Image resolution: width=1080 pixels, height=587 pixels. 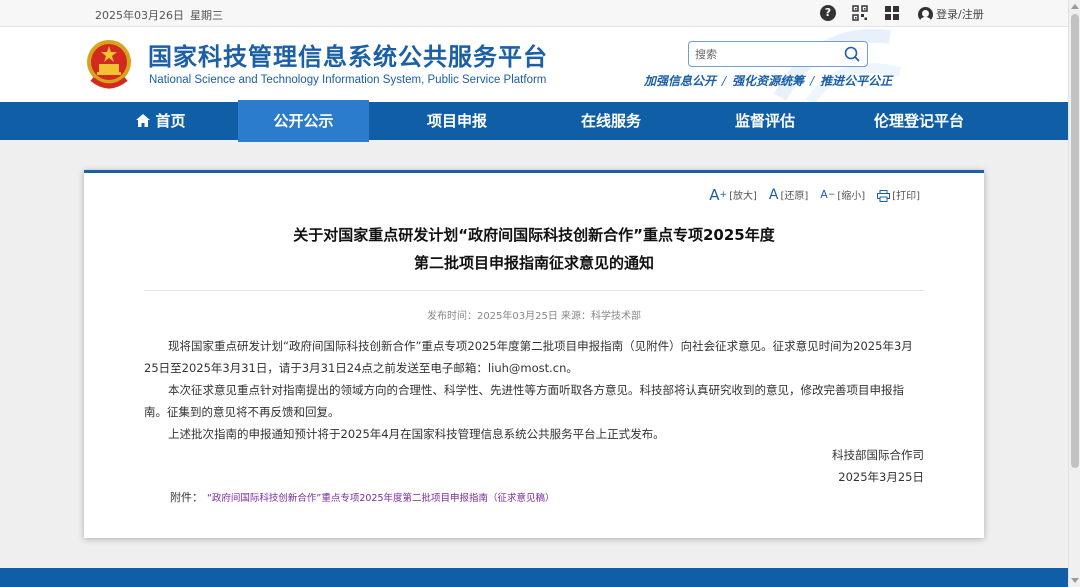 I want to click on nav-item-label: 伦理登记平台, so click(x=918, y=121).